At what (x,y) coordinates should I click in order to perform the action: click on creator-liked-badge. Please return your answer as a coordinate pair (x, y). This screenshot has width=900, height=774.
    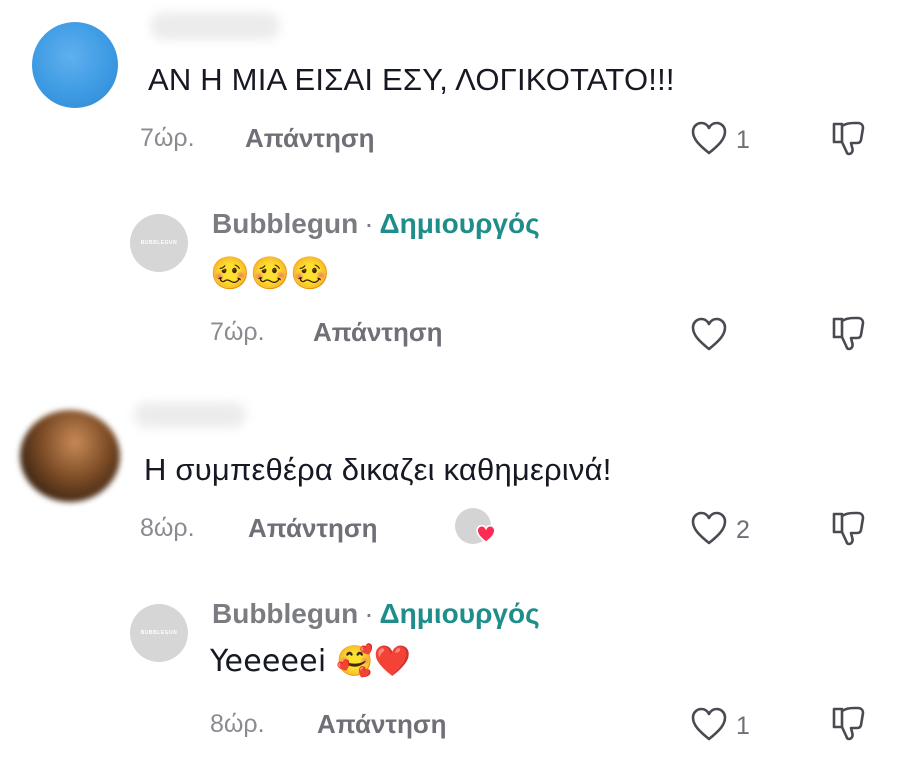
    Looking at the image, I should click on (478, 528).